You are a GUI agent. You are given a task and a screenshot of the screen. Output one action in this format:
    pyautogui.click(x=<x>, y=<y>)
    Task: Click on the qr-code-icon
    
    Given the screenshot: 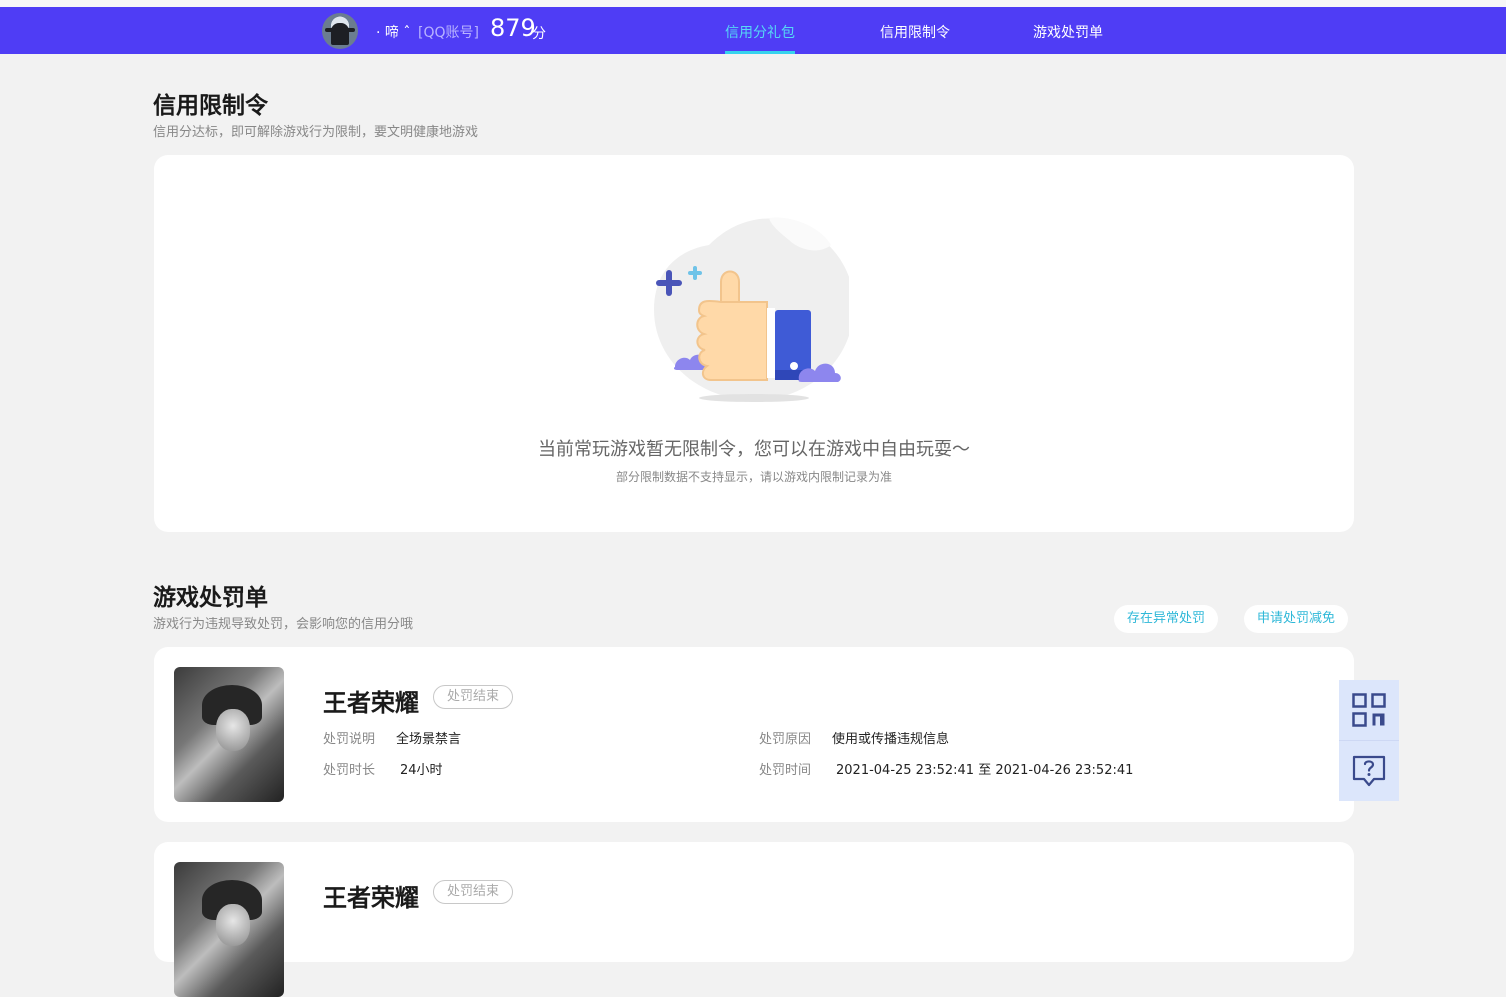 What is the action you would take?
    pyautogui.click(x=1369, y=710)
    